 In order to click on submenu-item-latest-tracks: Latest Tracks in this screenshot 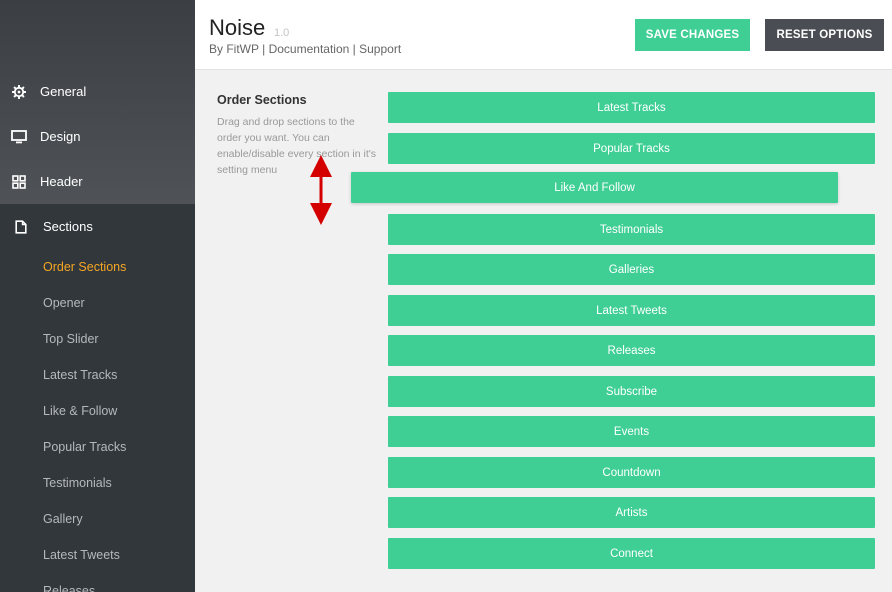, I will do `click(97, 375)`.